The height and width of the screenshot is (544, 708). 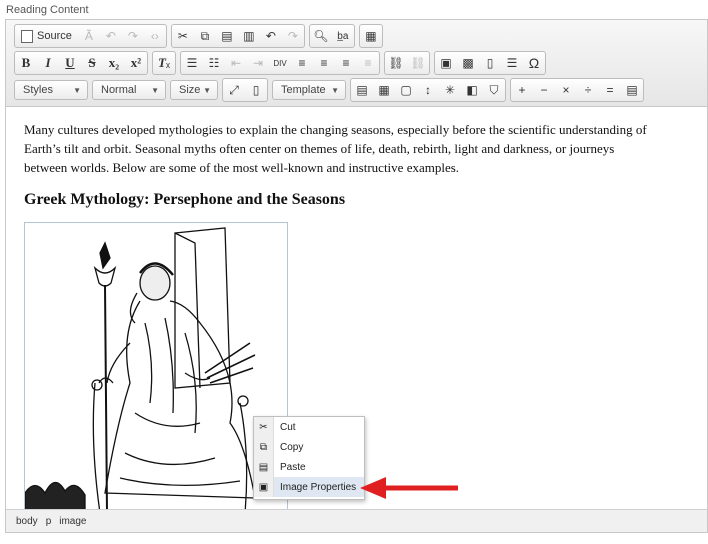 What do you see at coordinates (610, 90) in the screenshot?
I see `equals-icon: =` at bounding box center [610, 90].